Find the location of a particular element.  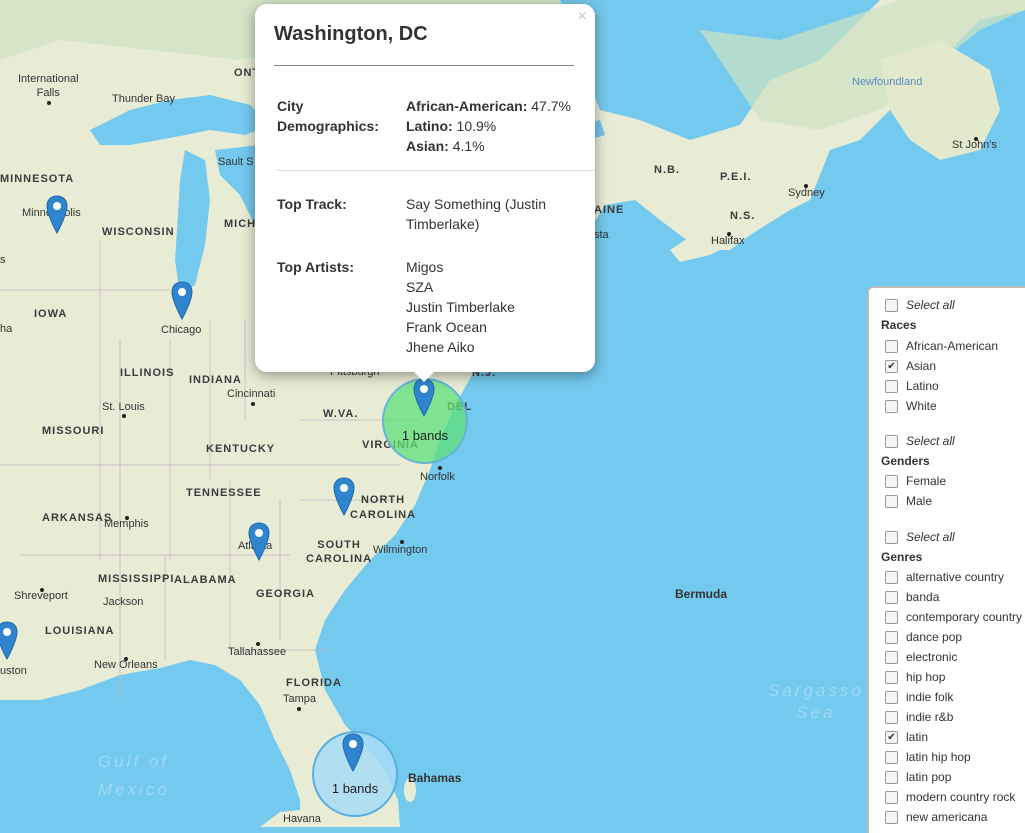

city-wilmington: Wilmington is located at coordinates (400, 550).